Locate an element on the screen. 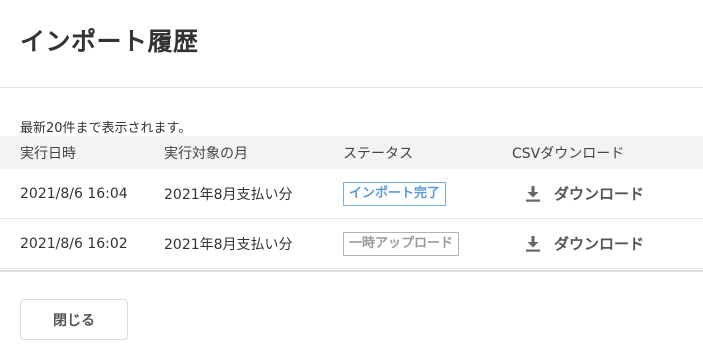 The width and height of the screenshot is (703, 359). status-badge: 一時アップロード is located at coordinates (401, 243).